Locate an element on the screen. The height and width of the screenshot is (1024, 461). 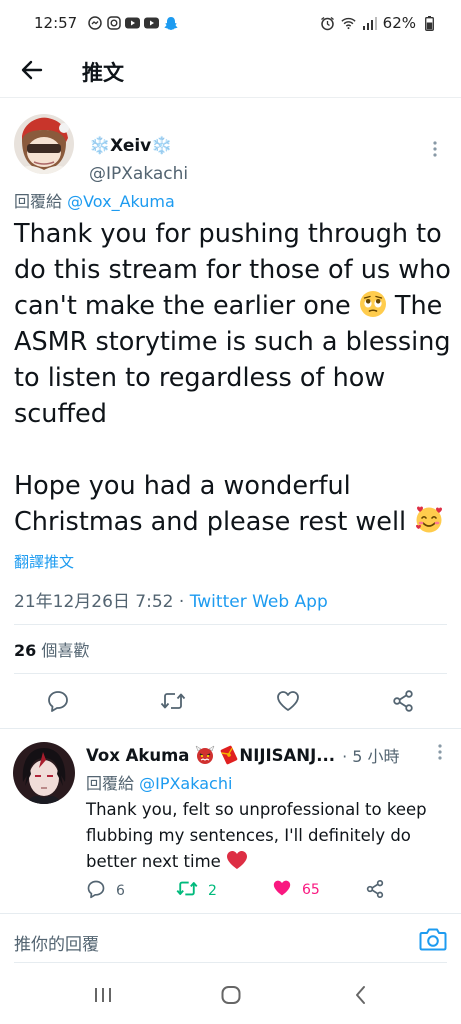
replying-to-mention: @IPXakachi is located at coordinates (185, 783).